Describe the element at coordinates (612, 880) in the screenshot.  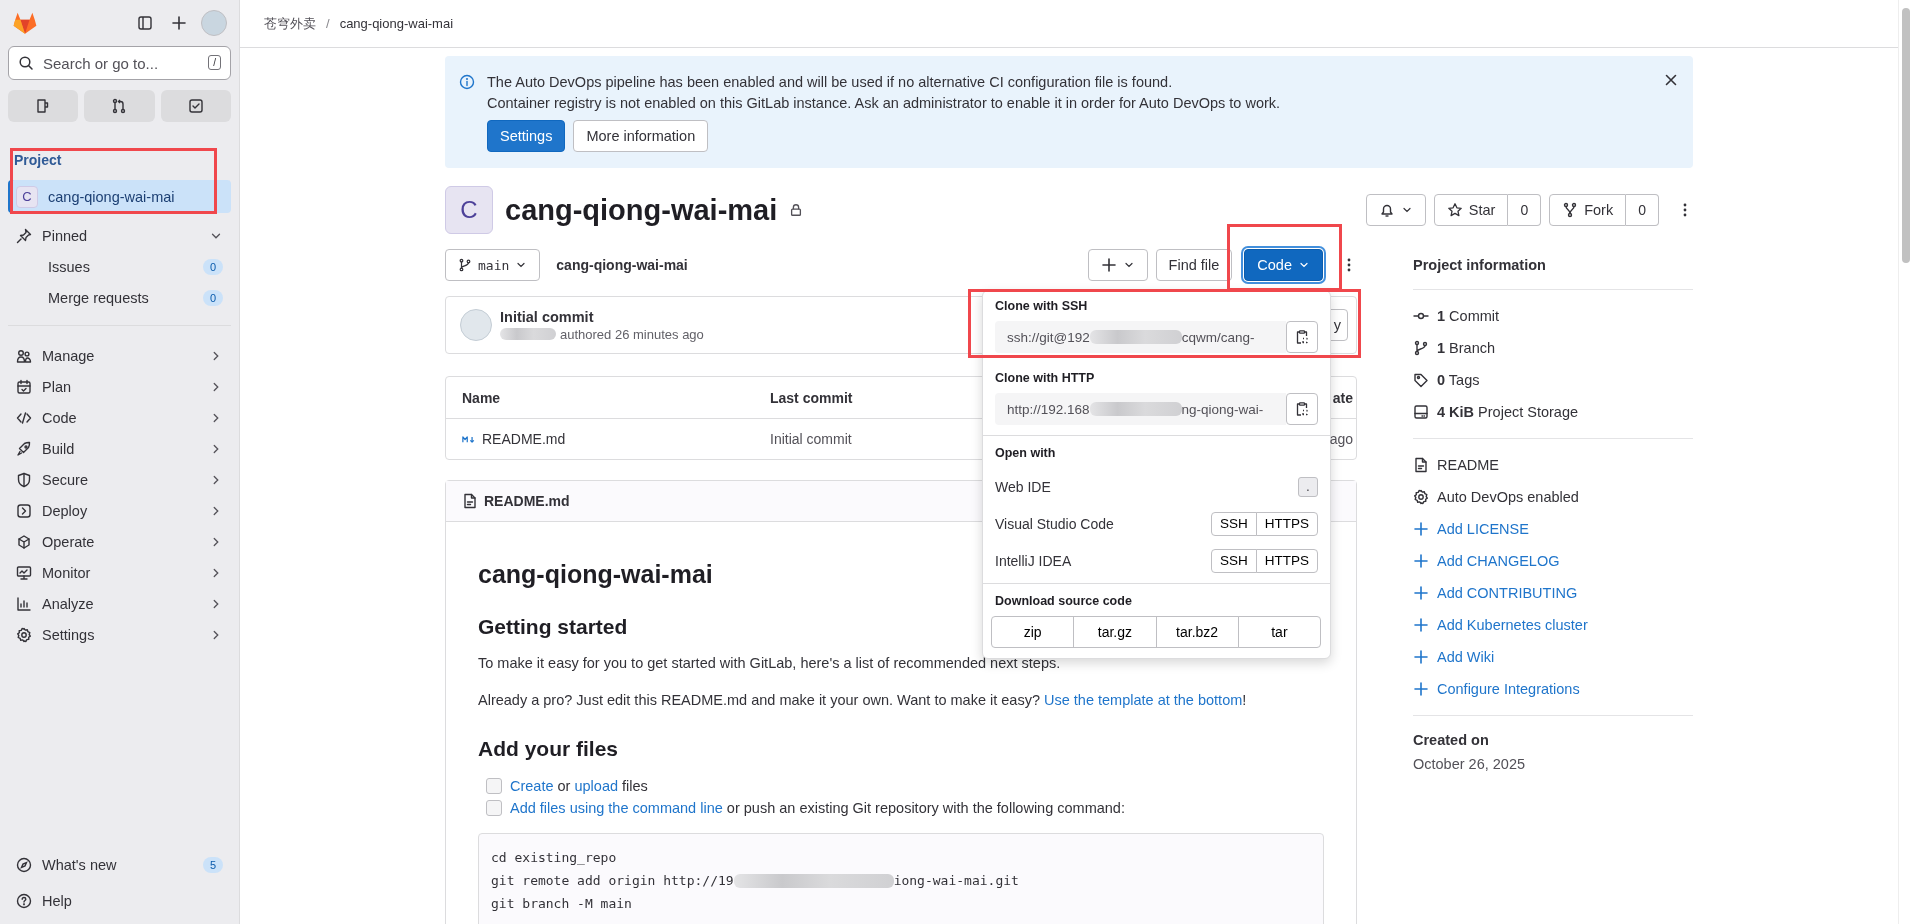
I see `code-text: git remote add origin http://19` at that location.